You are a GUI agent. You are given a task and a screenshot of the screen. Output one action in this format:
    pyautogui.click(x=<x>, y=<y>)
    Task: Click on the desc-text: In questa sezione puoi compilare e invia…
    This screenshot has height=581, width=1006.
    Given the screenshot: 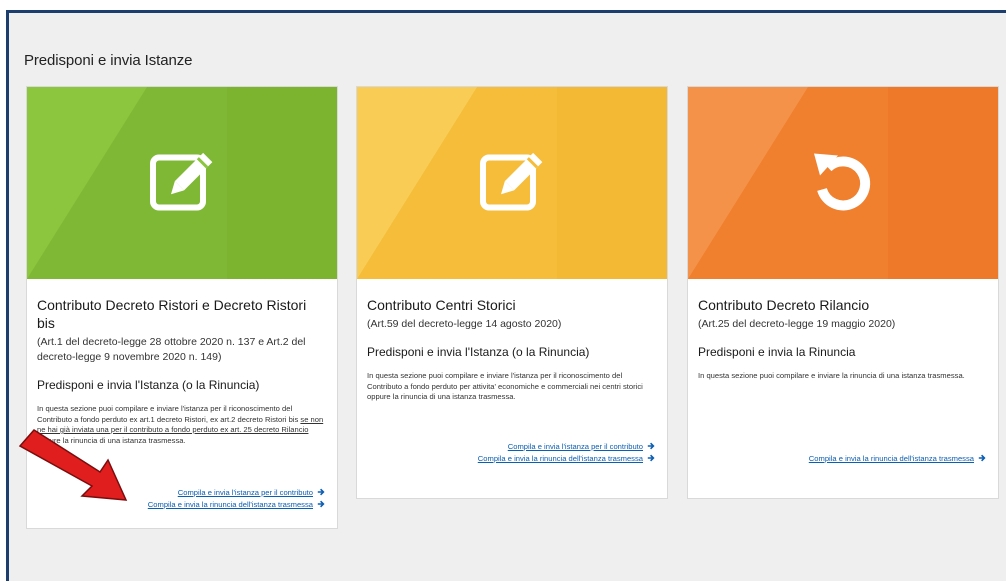 What is the action you would take?
    pyautogui.click(x=169, y=414)
    